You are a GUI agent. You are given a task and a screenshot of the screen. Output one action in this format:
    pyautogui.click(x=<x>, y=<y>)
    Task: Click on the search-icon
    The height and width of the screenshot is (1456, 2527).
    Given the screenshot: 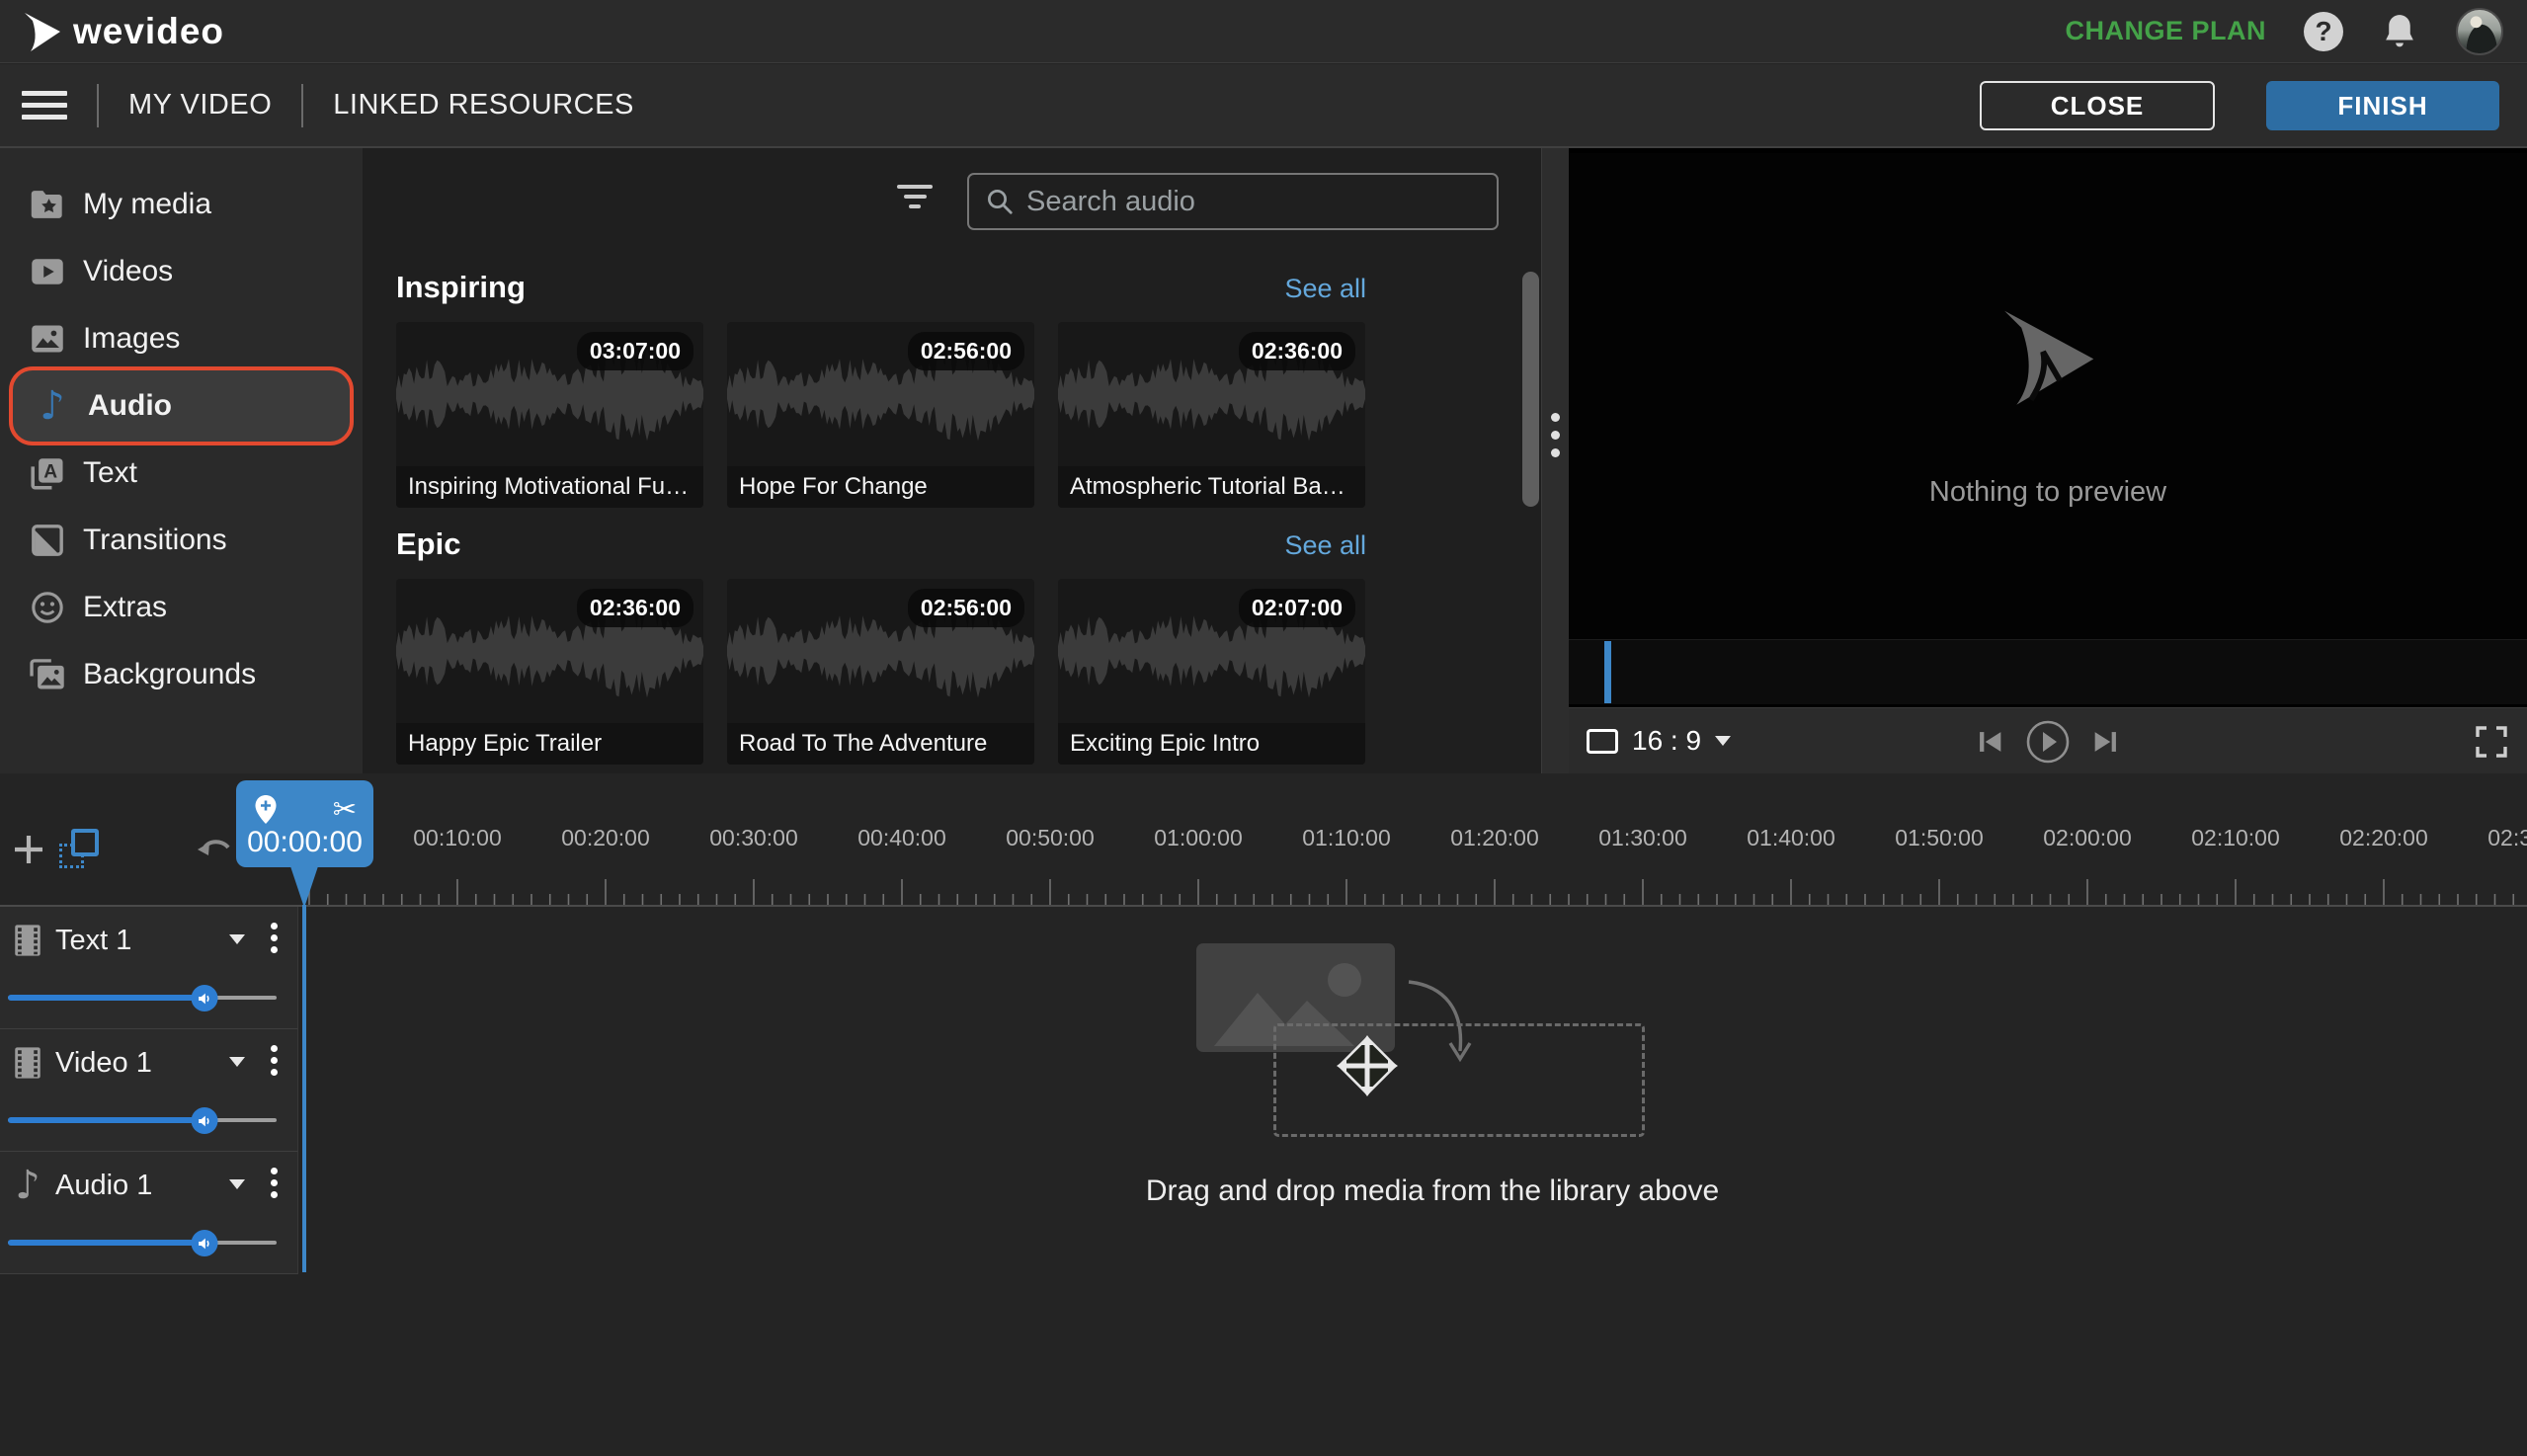 What is the action you would take?
    pyautogui.click(x=1000, y=201)
    